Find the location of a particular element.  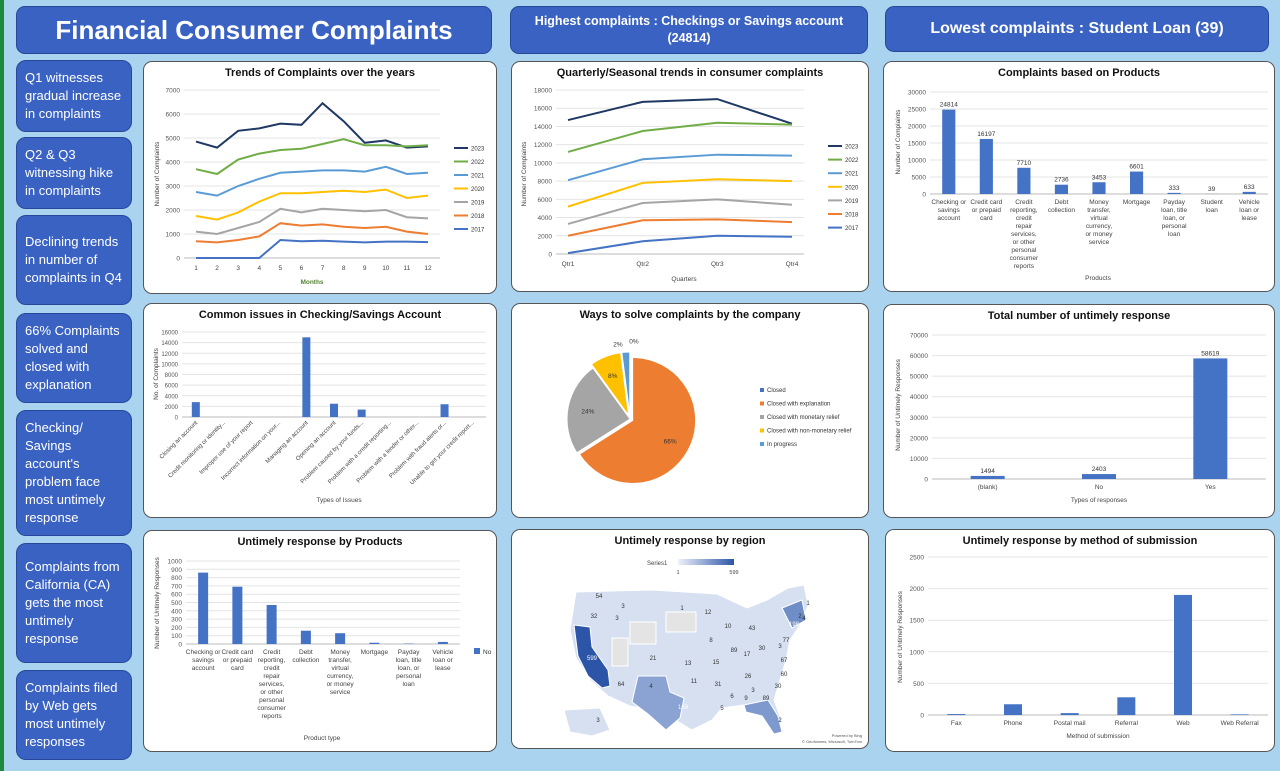

x-tick-label: 7 is located at coordinates (323, 268).